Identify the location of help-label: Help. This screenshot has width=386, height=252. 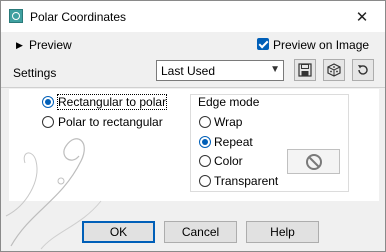
(282, 232).